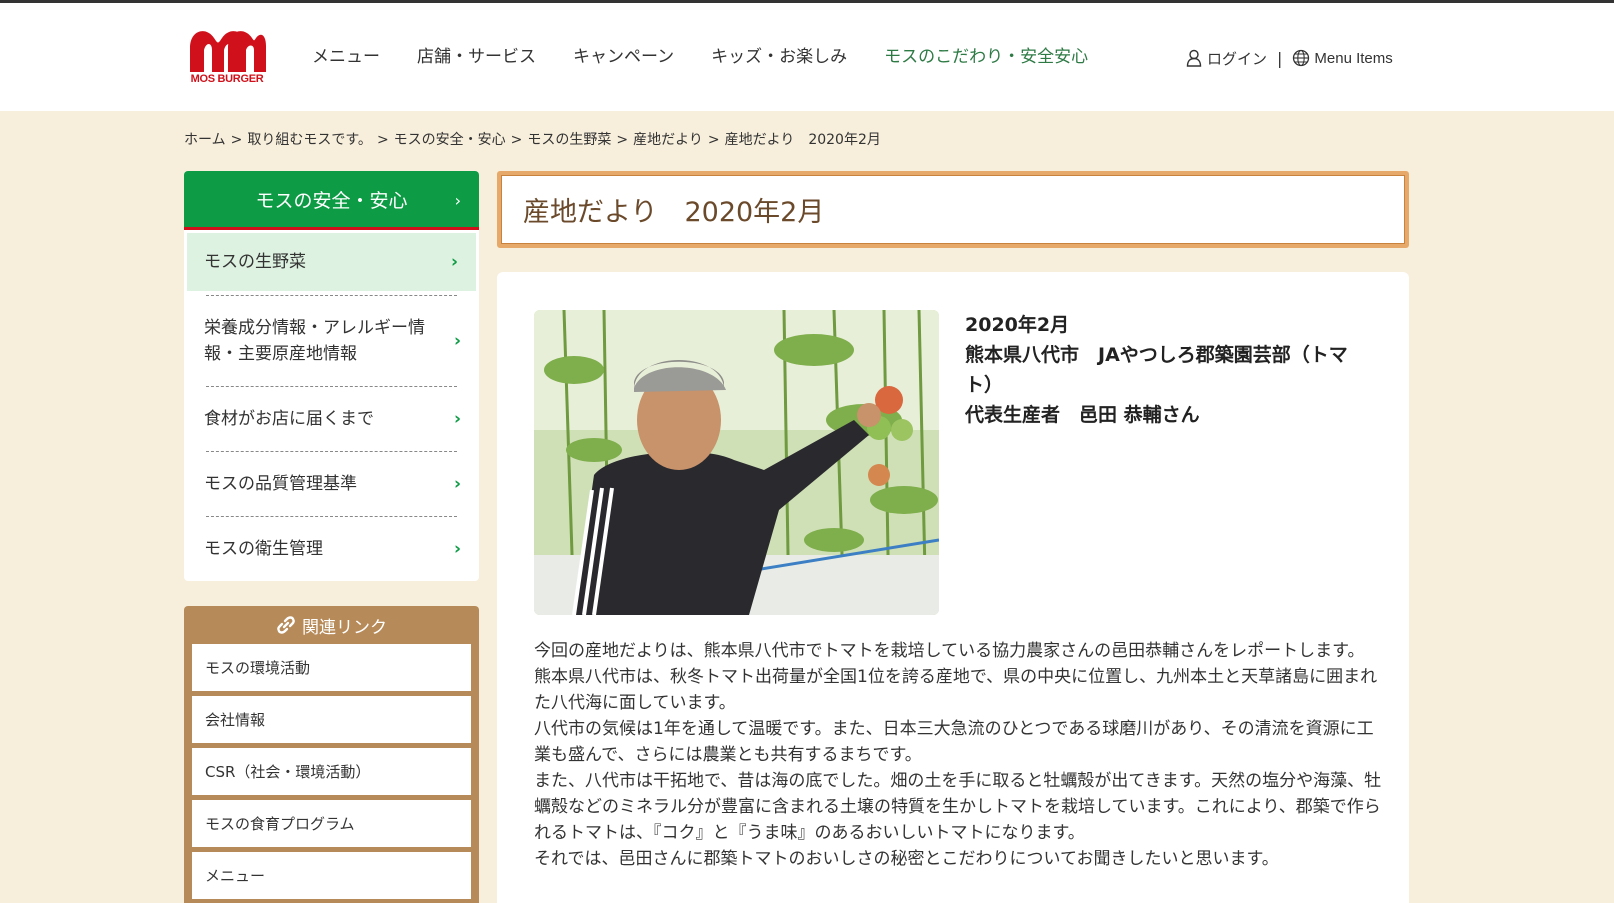 The width and height of the screenshot is (1614, 903). What do you see at coordinates (1194, 58) in the screenshot?
I see `user-icon` at bounding box center [1194, 58].